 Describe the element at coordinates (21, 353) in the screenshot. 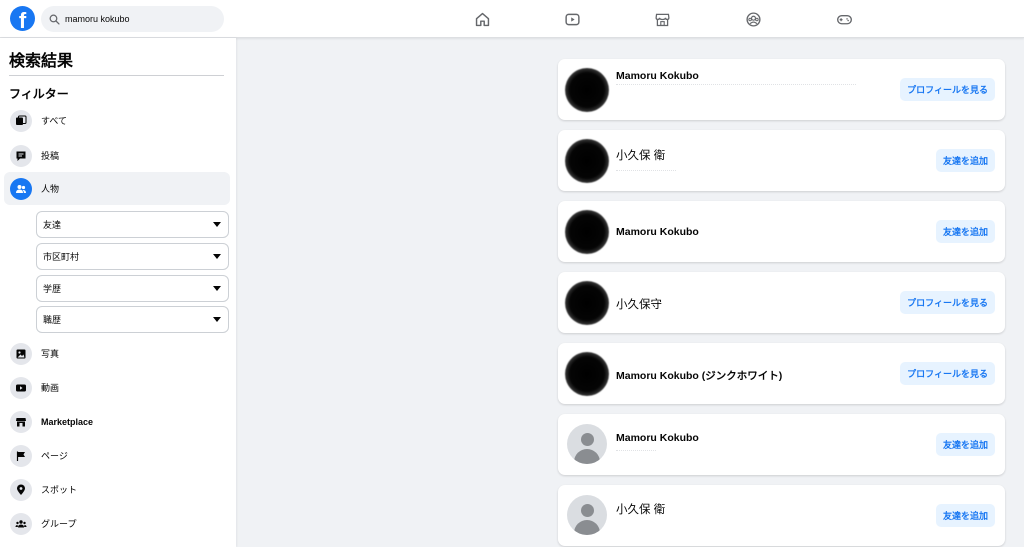

I see `photos-icon` at that location.